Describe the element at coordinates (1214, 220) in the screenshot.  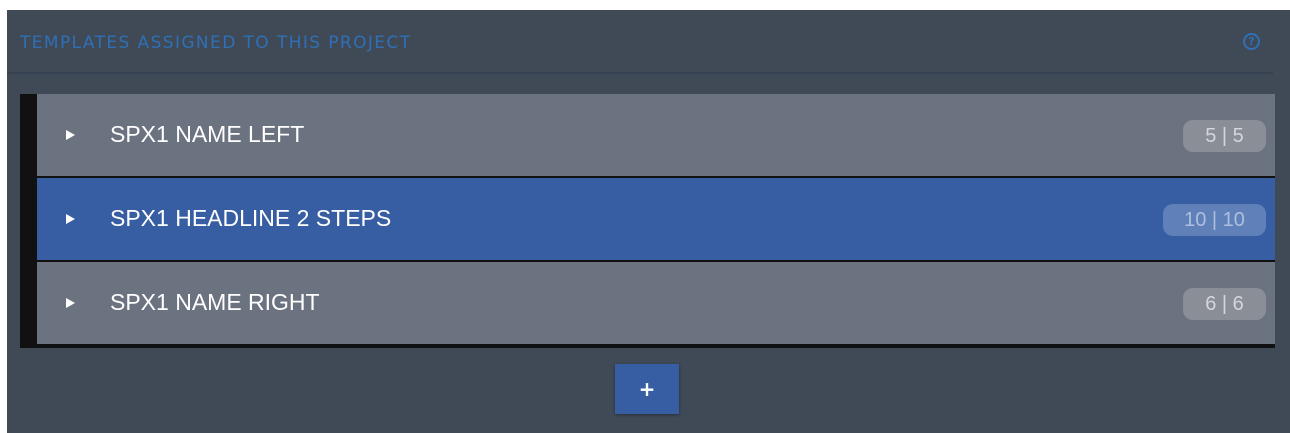
I see `step-count-badge: 10 | 10` at that location.